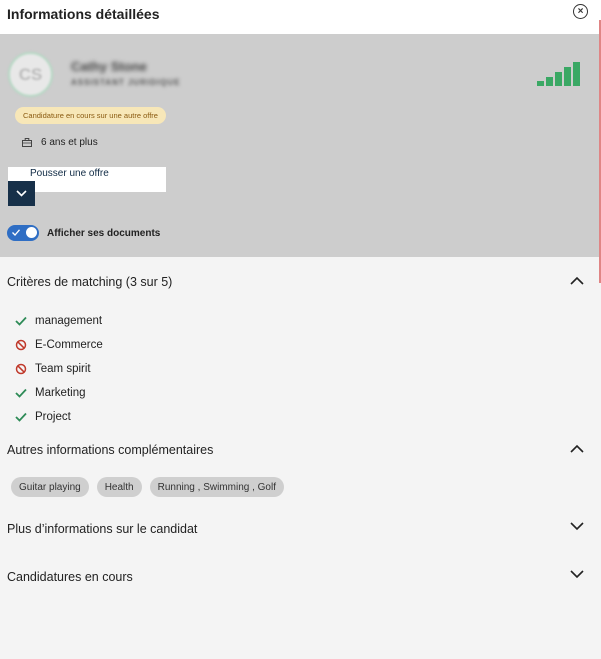 The height and width of the screenshot is (659, 601). I want to click on criterion-label: Marketing, so click(60, 393).